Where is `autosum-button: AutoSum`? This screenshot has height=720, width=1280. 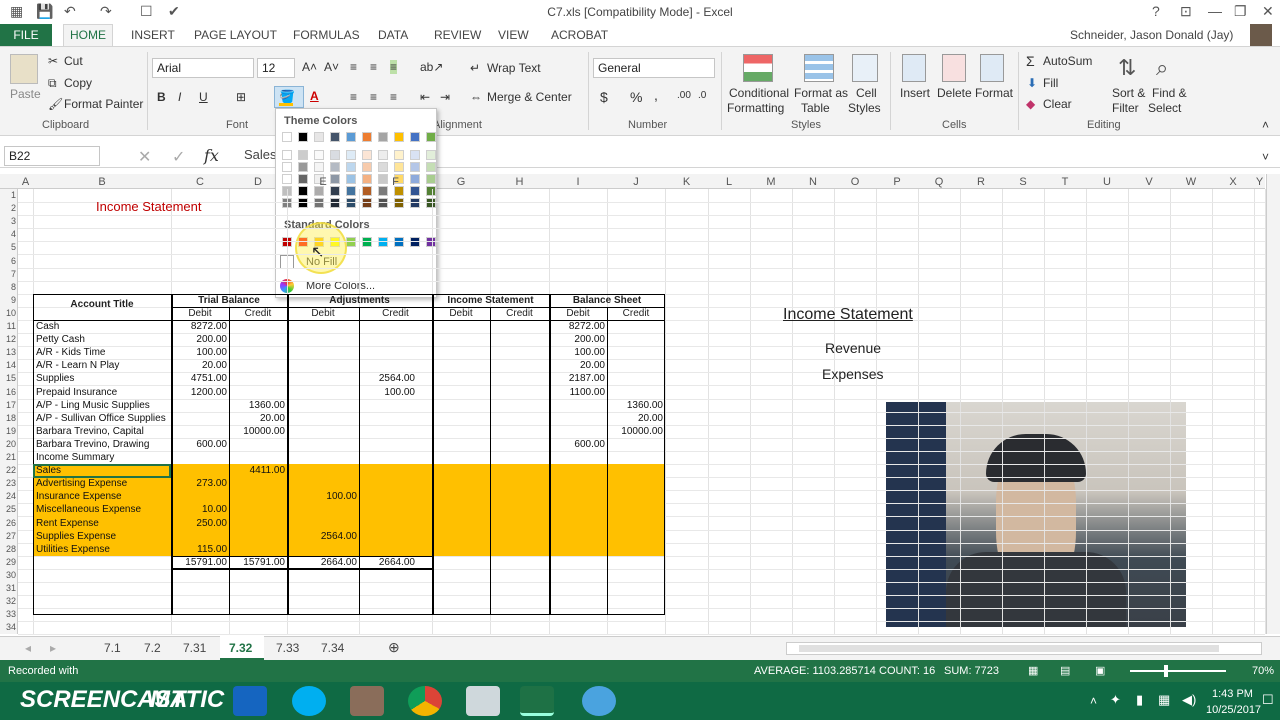
autosum-button: AutoSum is located at coordinates (1067, 61).